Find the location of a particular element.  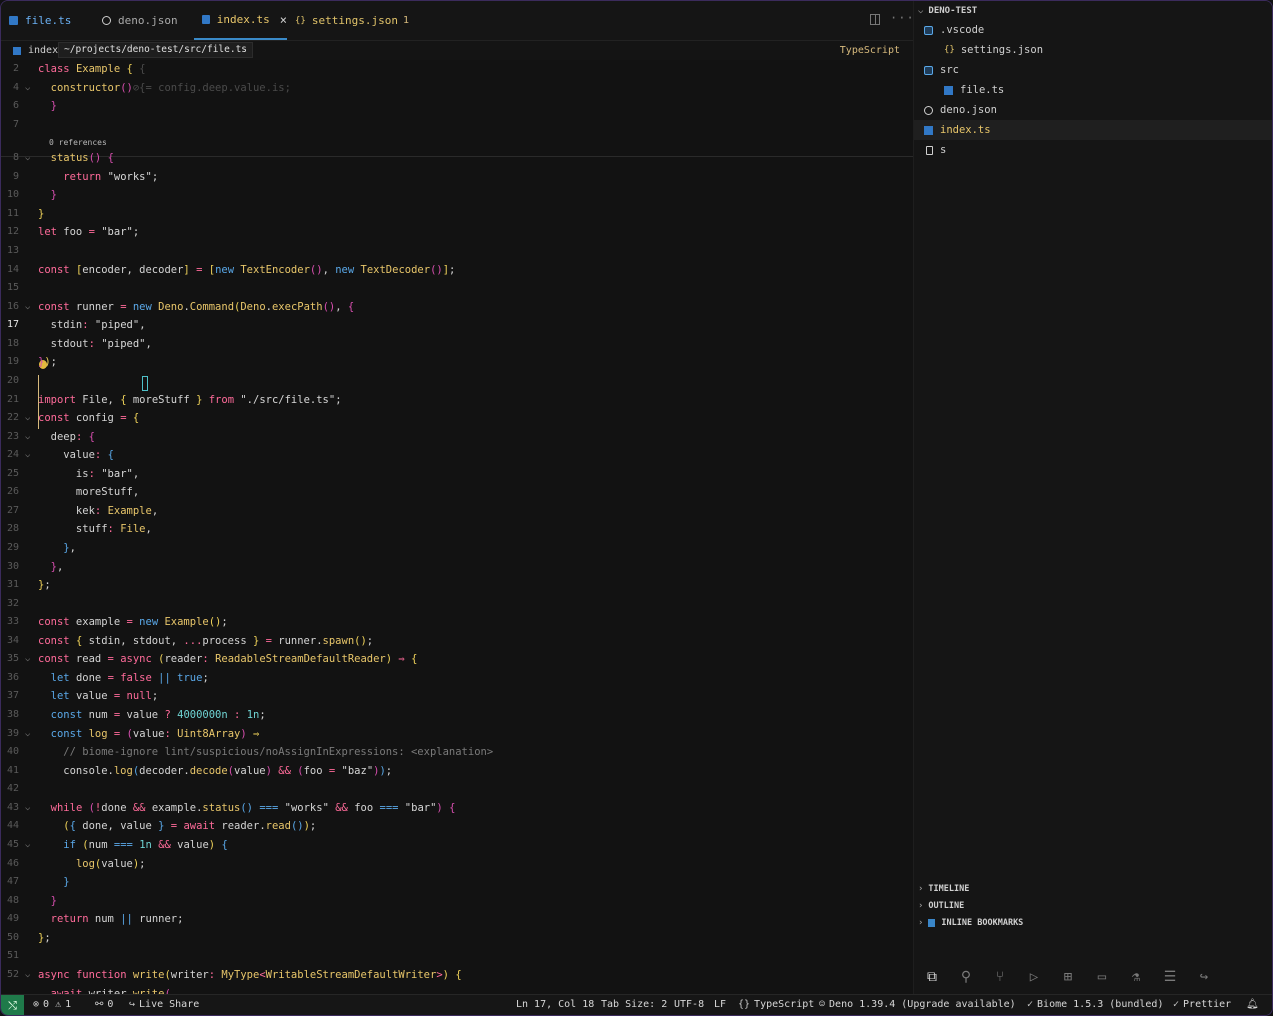

problems-indicator: ⊗ 0 ⚠ 1 is located at coordinates (52, 1004).